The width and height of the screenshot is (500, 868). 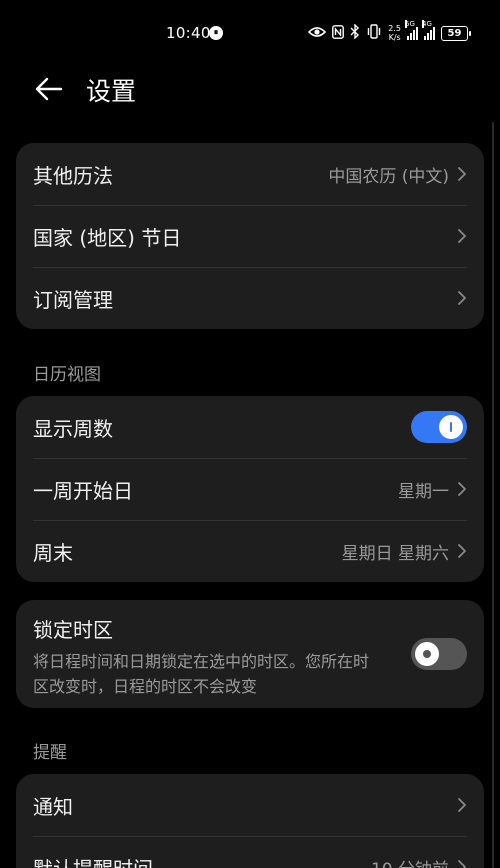 What do you see at coordinates (317, 33) in the screenshot?
I see `eye-icon` at bounding box center [317, 33].